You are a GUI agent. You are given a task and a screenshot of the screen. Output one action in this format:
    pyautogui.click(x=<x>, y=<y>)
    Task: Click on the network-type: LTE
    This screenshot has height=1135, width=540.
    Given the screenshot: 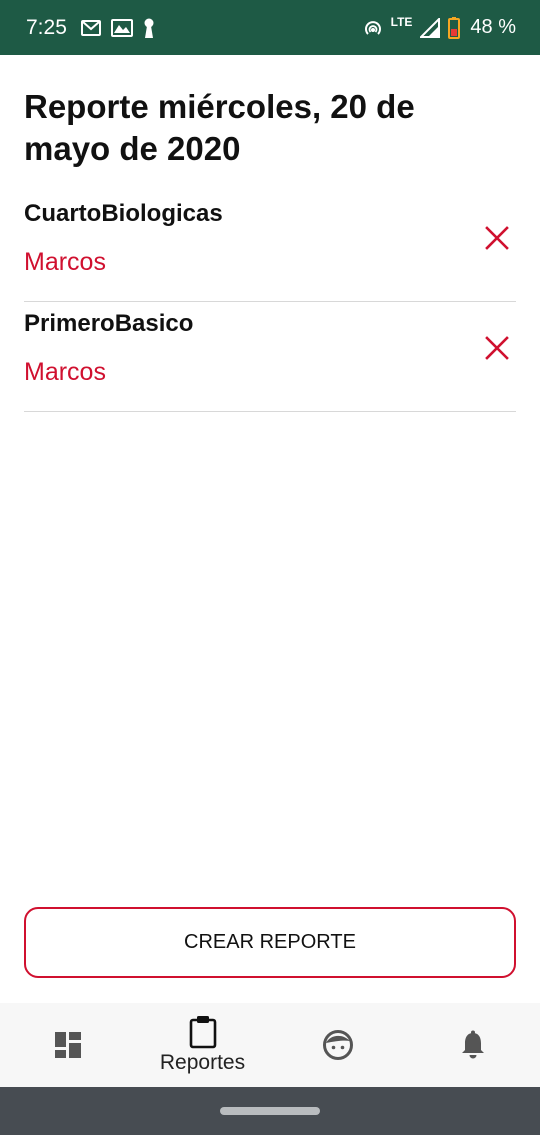 What is the action you would take?
    pyautogui.click(x=401, y=21)
    